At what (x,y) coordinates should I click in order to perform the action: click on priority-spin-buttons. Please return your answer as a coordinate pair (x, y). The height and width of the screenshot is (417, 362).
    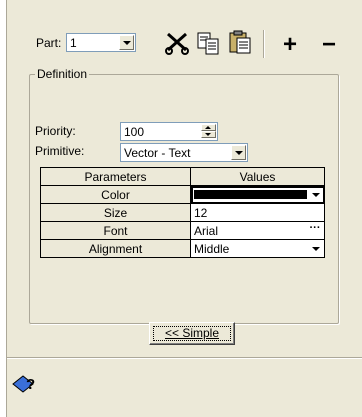
    Looking at the image, I should click on (208, 131).